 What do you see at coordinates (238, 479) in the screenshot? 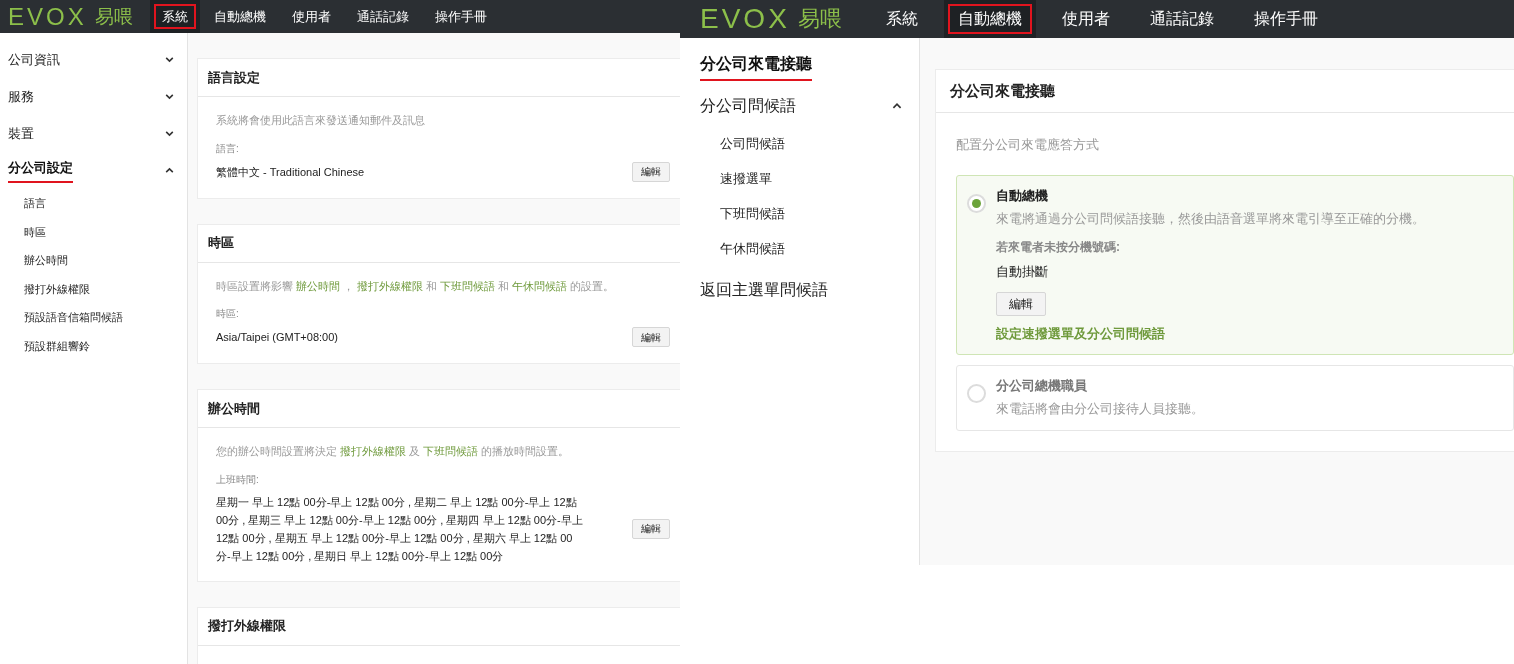
I see `field-label: 上班時間:` at bounding box center [238, 479].